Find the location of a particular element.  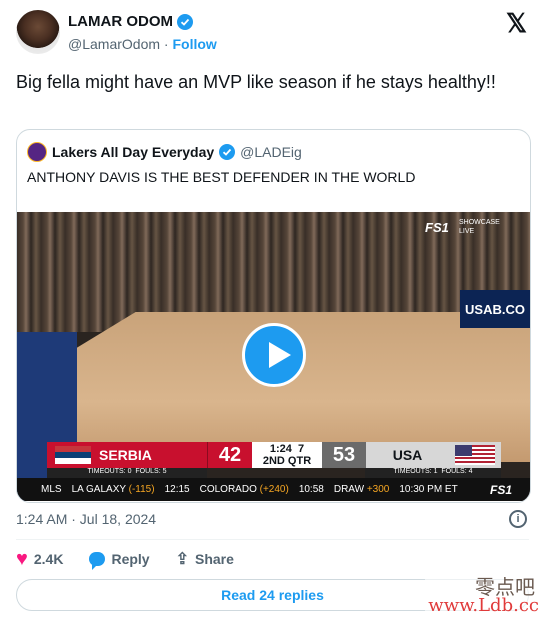

live-text: LIVE is located at coordinates (467, 231).